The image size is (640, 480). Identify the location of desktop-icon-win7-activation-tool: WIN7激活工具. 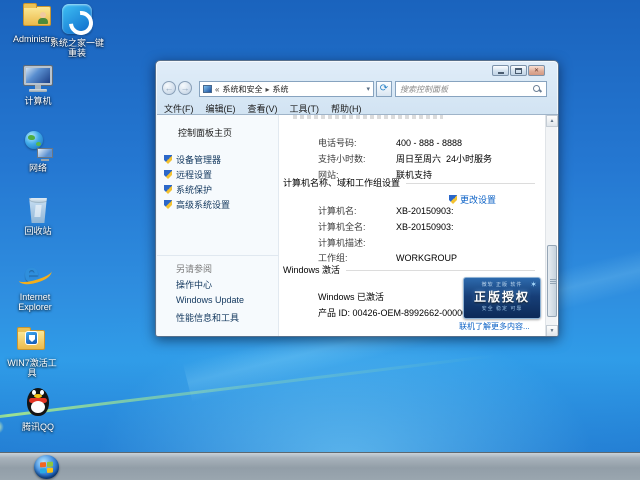
(32, 352).